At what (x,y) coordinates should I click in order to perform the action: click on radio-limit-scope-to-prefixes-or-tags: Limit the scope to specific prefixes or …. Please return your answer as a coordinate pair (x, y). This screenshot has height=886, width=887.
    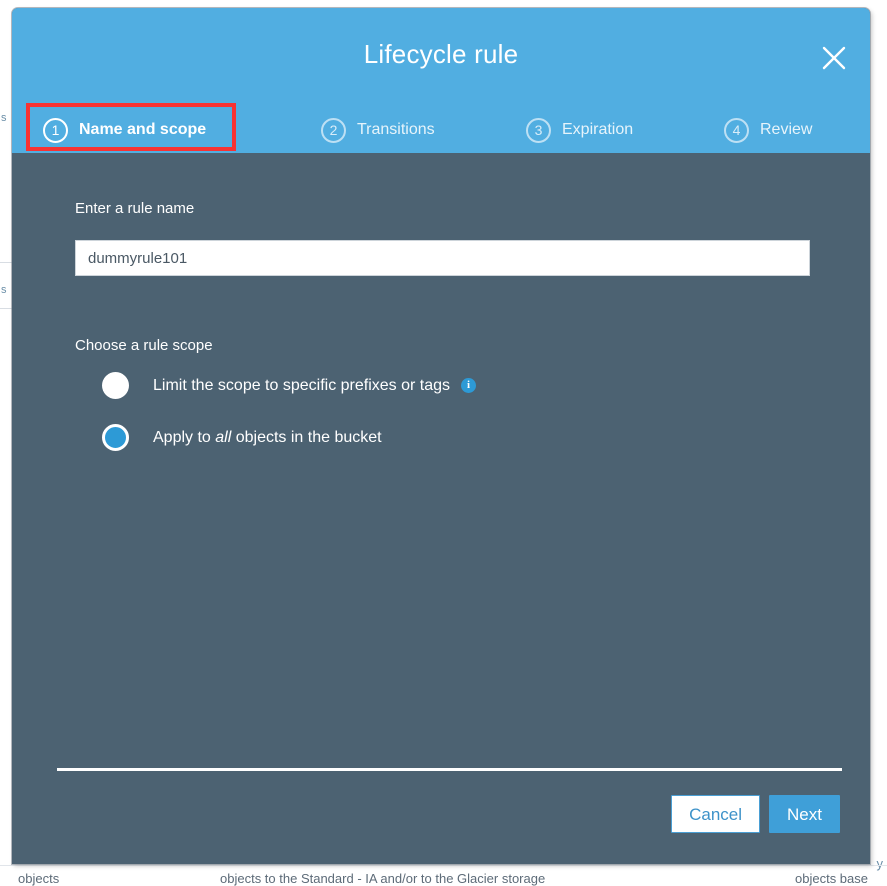
    Looking at the image, I should click on (289, 385).